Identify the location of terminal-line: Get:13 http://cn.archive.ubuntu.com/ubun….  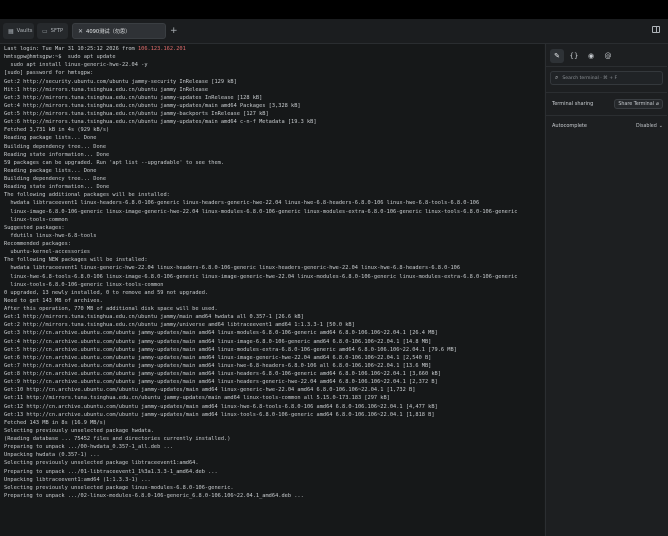
(274, 415).